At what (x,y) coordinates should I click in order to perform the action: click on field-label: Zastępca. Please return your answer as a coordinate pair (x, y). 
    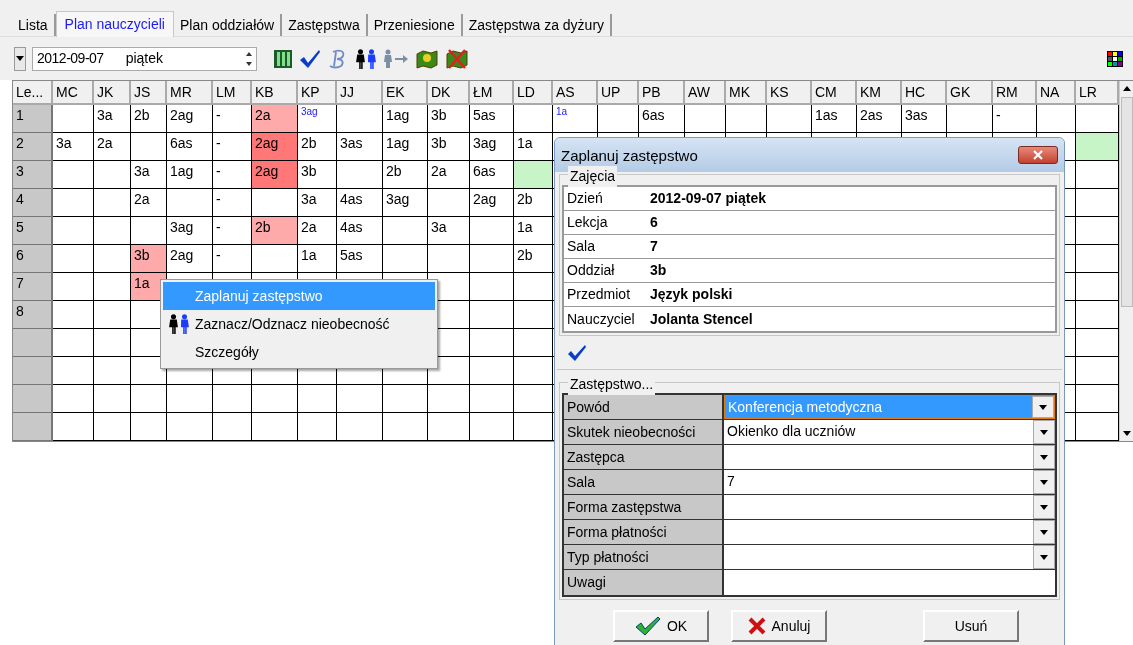
    Looking at the image, I should click on (644, 457).